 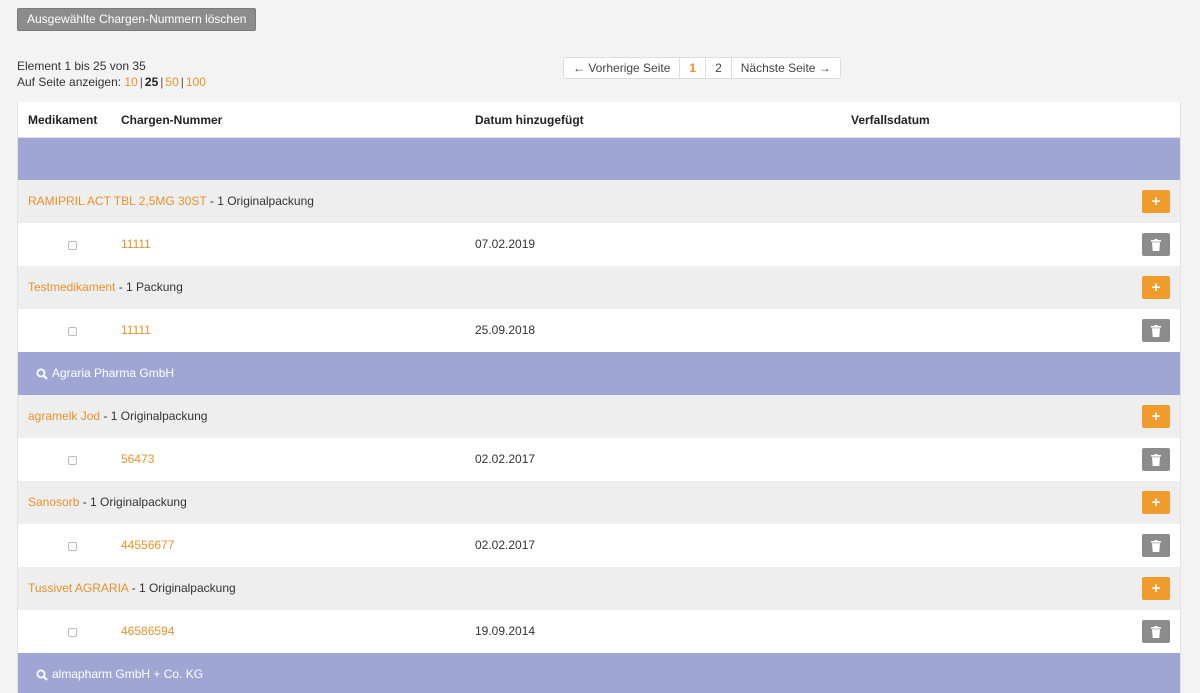 I want to click on medication-link: Sanosorb, so click(x=53, y=502).